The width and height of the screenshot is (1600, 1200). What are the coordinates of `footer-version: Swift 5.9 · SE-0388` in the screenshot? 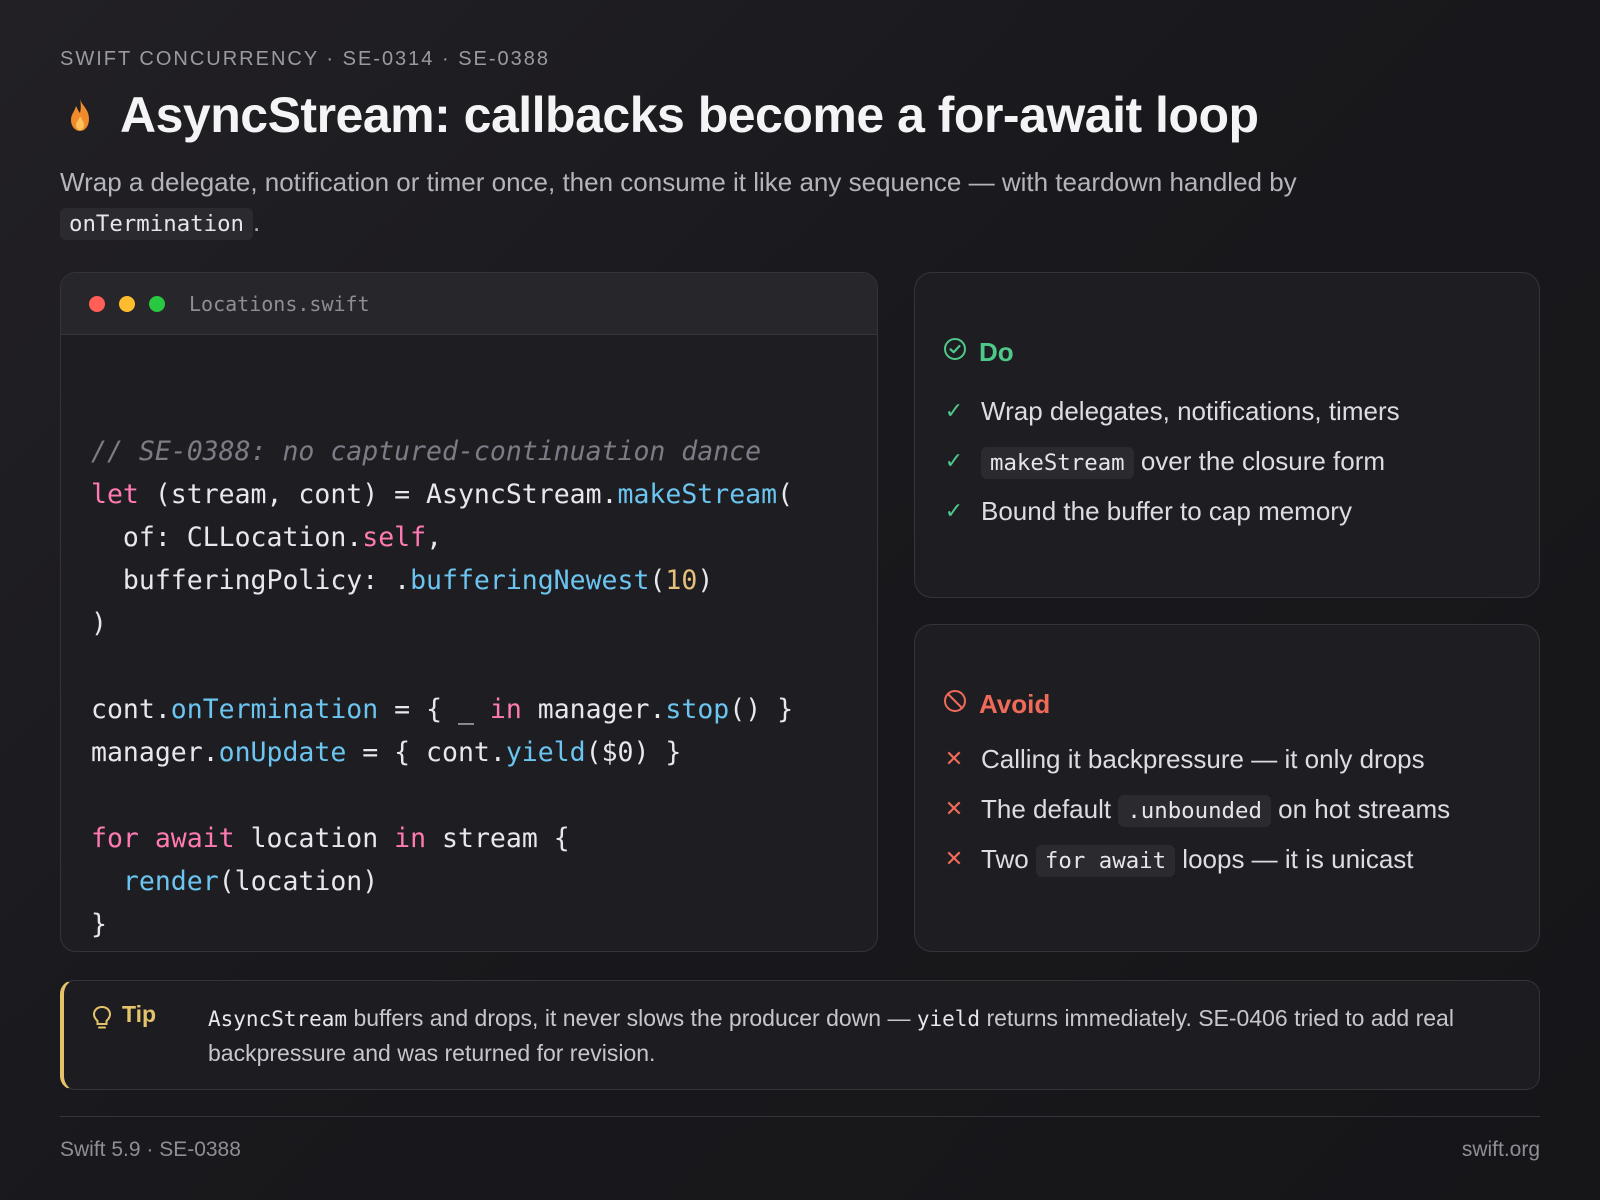 It's located at (150, 1149).